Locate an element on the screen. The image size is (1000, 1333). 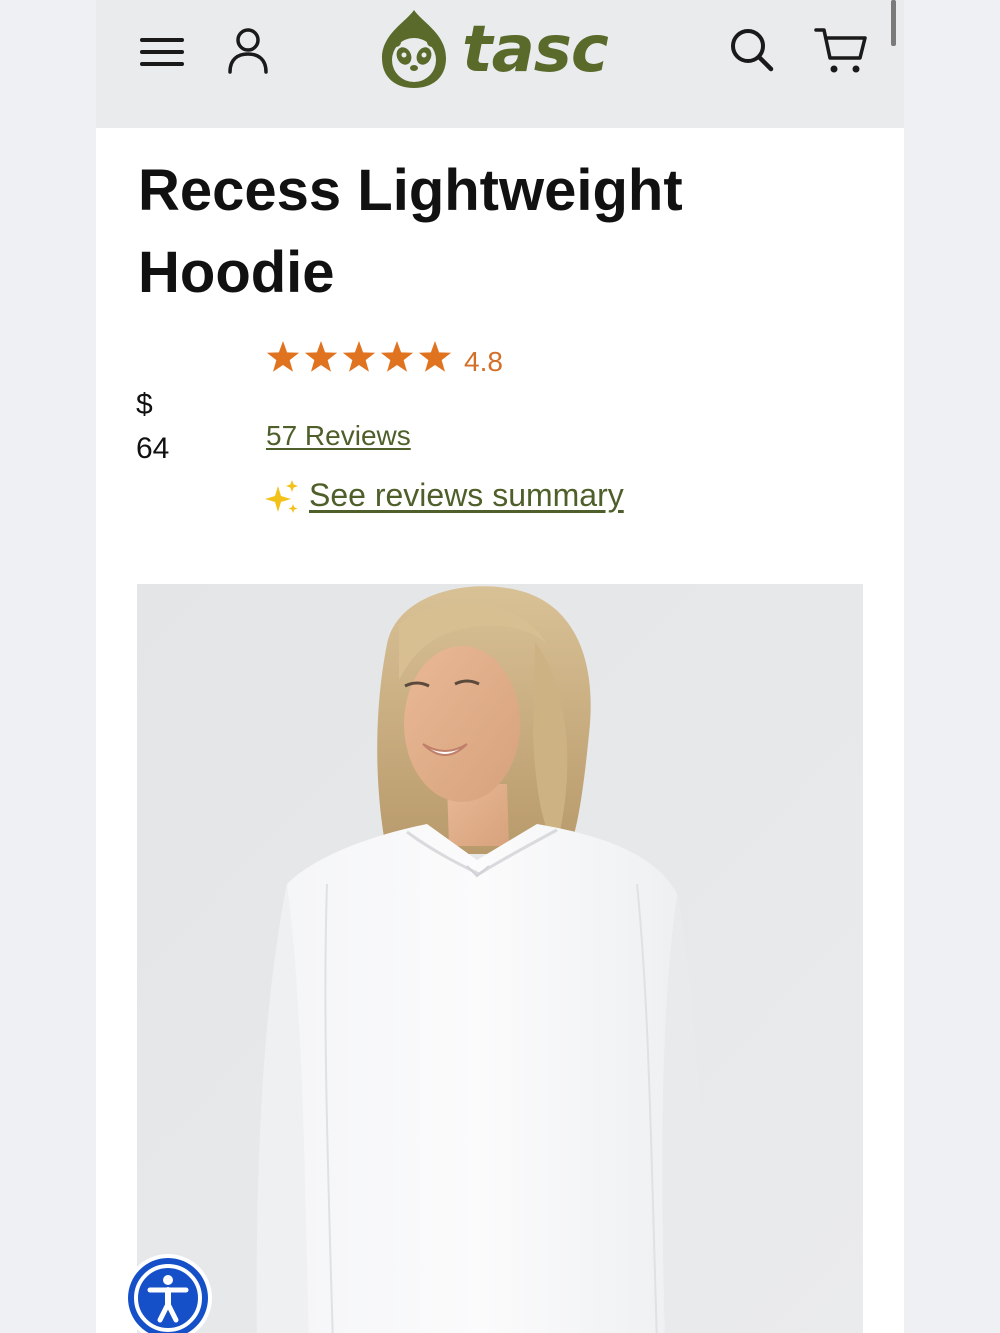
brand-name: tasc is located at coordinates (535, 50).